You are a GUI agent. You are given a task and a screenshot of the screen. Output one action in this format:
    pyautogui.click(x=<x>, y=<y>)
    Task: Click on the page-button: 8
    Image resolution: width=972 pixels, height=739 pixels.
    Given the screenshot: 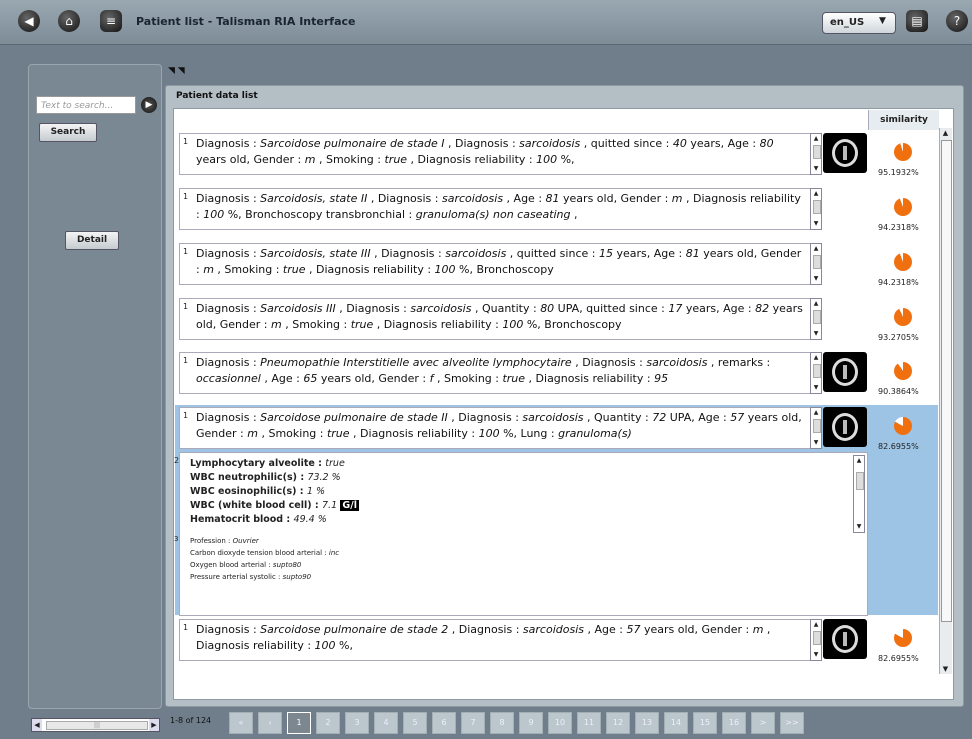 What is the action you would take?
    pyautogui.click(x=502, y=723)
    